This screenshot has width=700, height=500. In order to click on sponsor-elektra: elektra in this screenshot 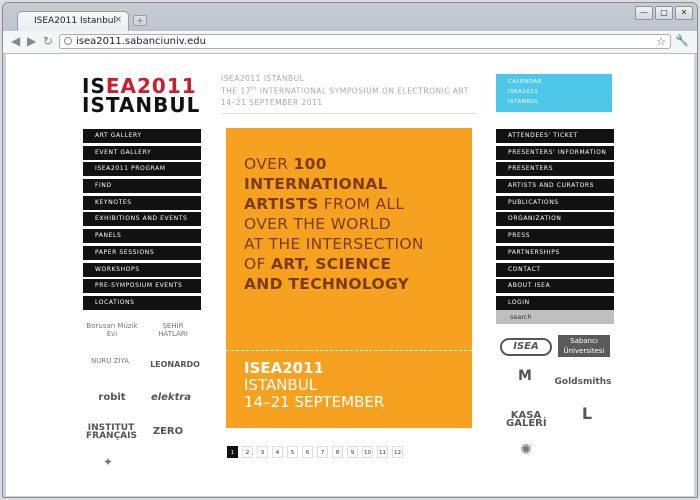, I will do `click(171, 398)`.